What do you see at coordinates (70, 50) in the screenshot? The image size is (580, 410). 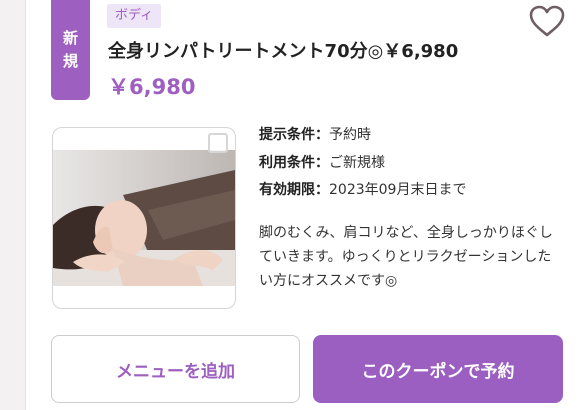 I see `new-badge: 新 規` at bounding box center [70, 50].